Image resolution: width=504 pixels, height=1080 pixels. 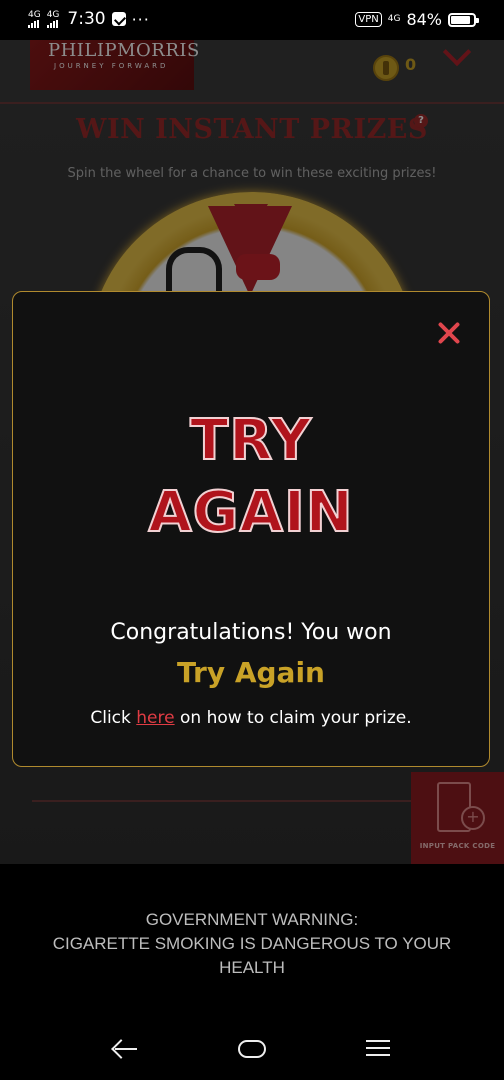 What do you see at coordinates (250, 440) in the screenshot?
I see `result-headline-line1: TRY` at bounding box center [250, 440].